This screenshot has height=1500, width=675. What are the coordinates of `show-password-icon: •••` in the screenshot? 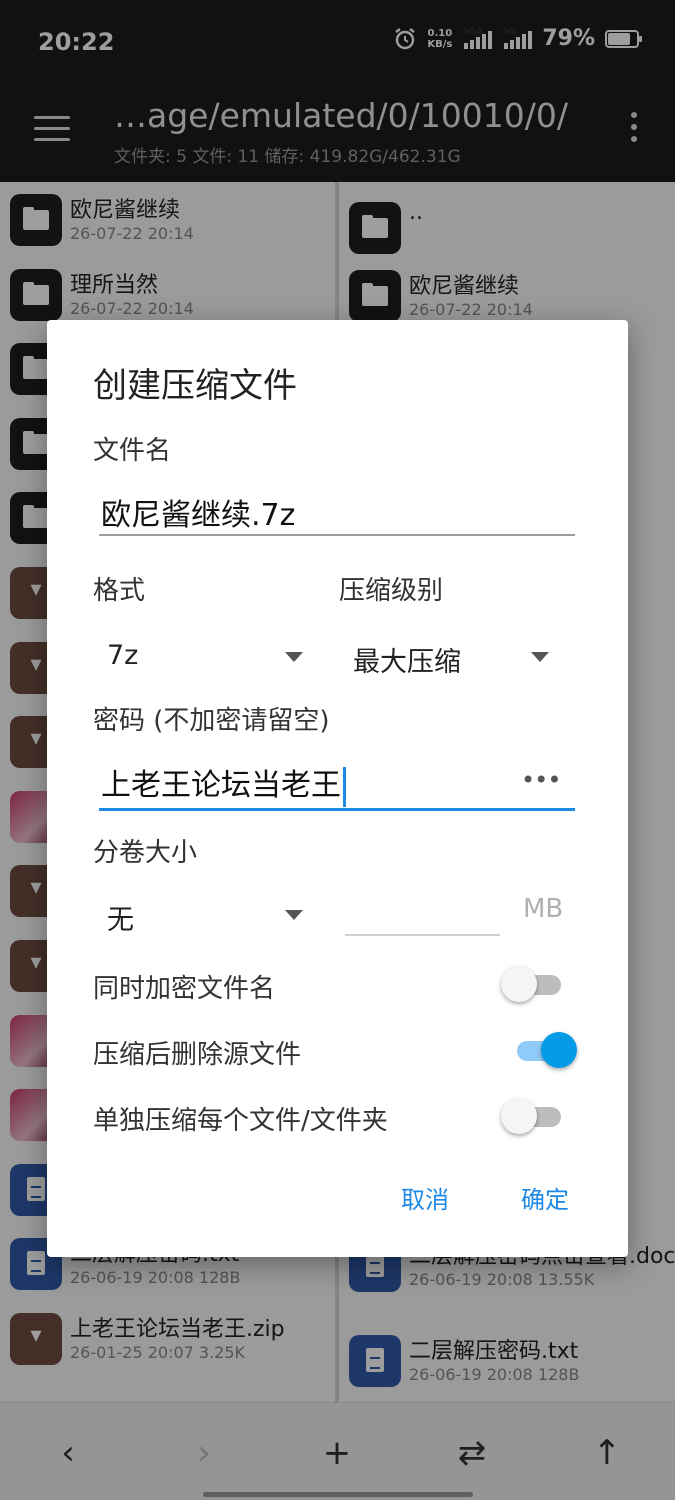 It's located at (541, 780).